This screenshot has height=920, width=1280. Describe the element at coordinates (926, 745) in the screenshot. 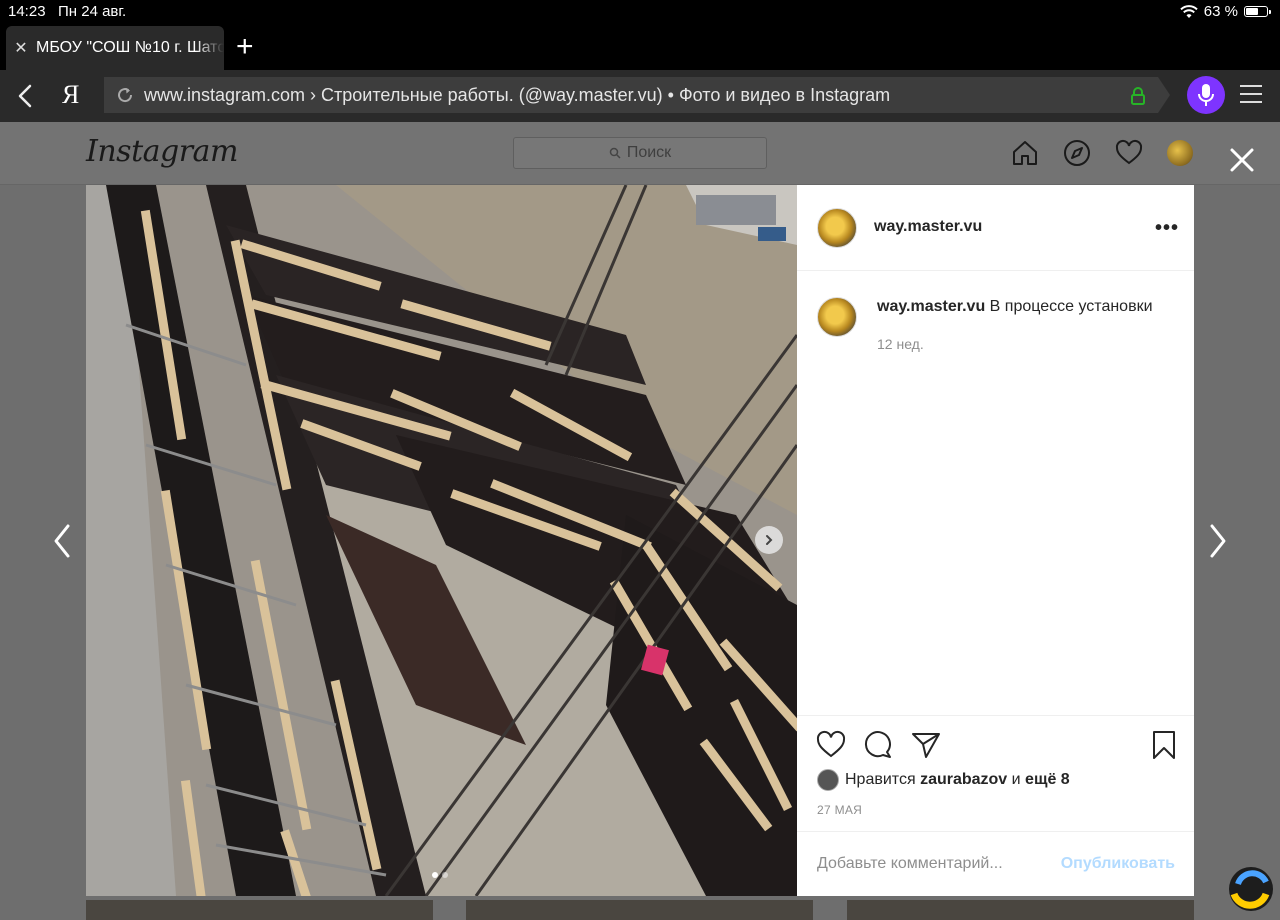

I see `share-icon` at that location.